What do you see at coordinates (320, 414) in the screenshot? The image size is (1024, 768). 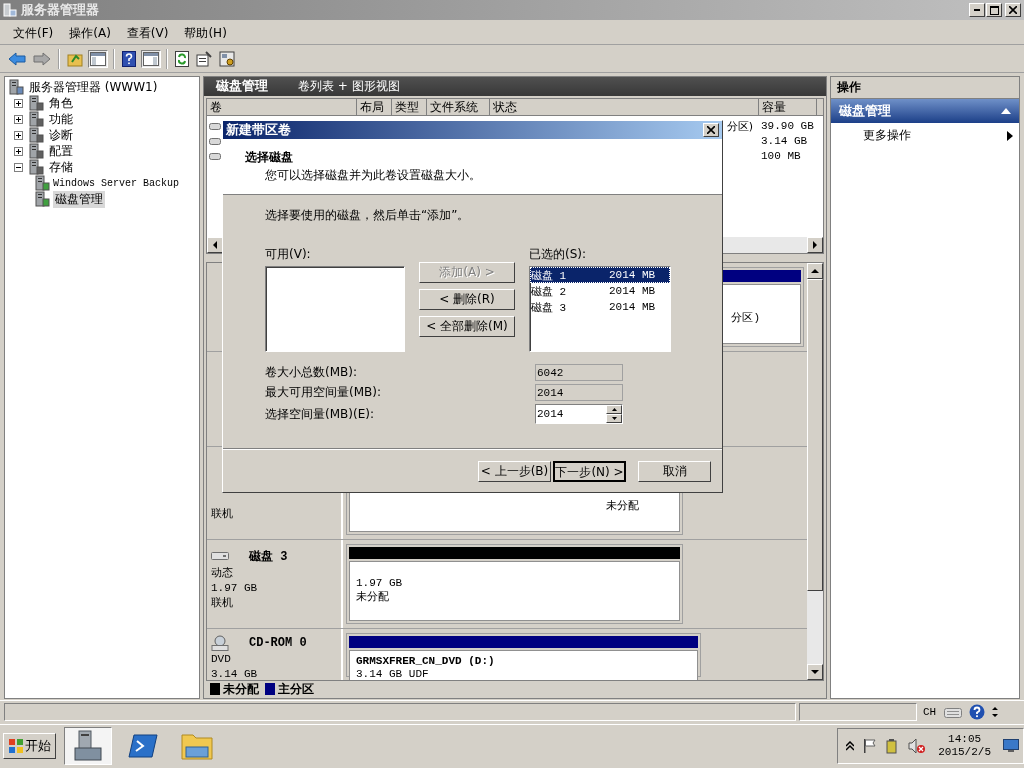 I see `field-label: 选择空间量(MB)(E):` at bounding box center [320, 414].